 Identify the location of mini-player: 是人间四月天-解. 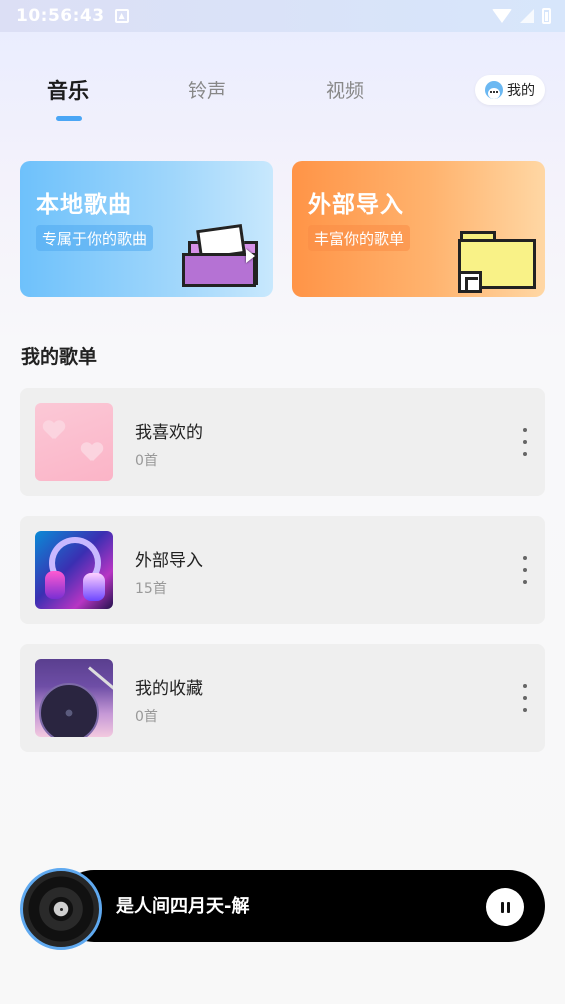
(282, 909).